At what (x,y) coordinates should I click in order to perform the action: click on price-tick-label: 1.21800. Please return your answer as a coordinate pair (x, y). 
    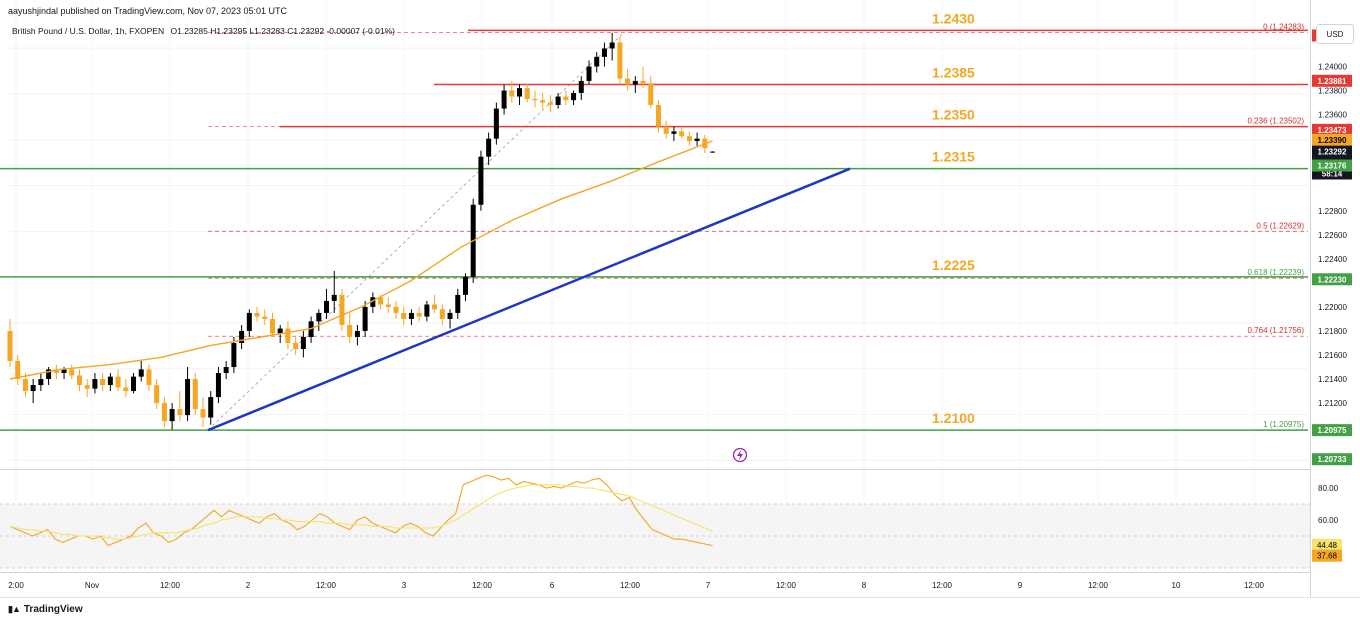
    Looking at the image, I should click on (1332, 331).